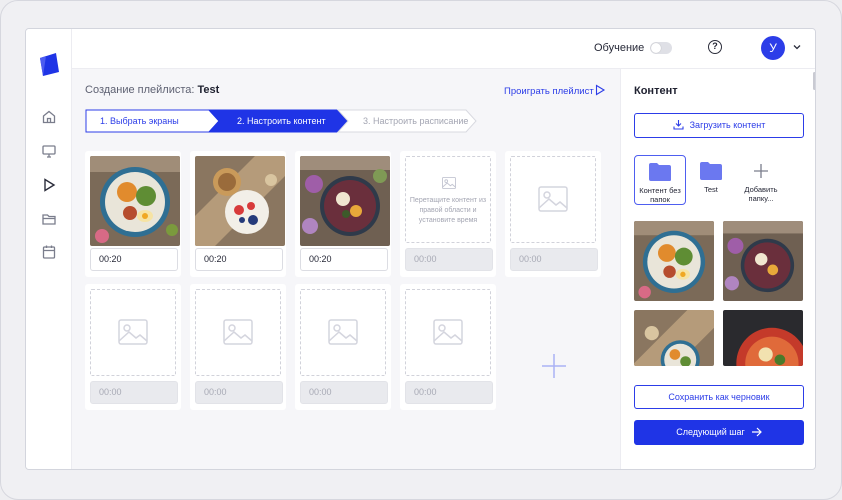 The height and width of the screenshot is (500, 842). I want to click on left-rail, so click(49, 249).